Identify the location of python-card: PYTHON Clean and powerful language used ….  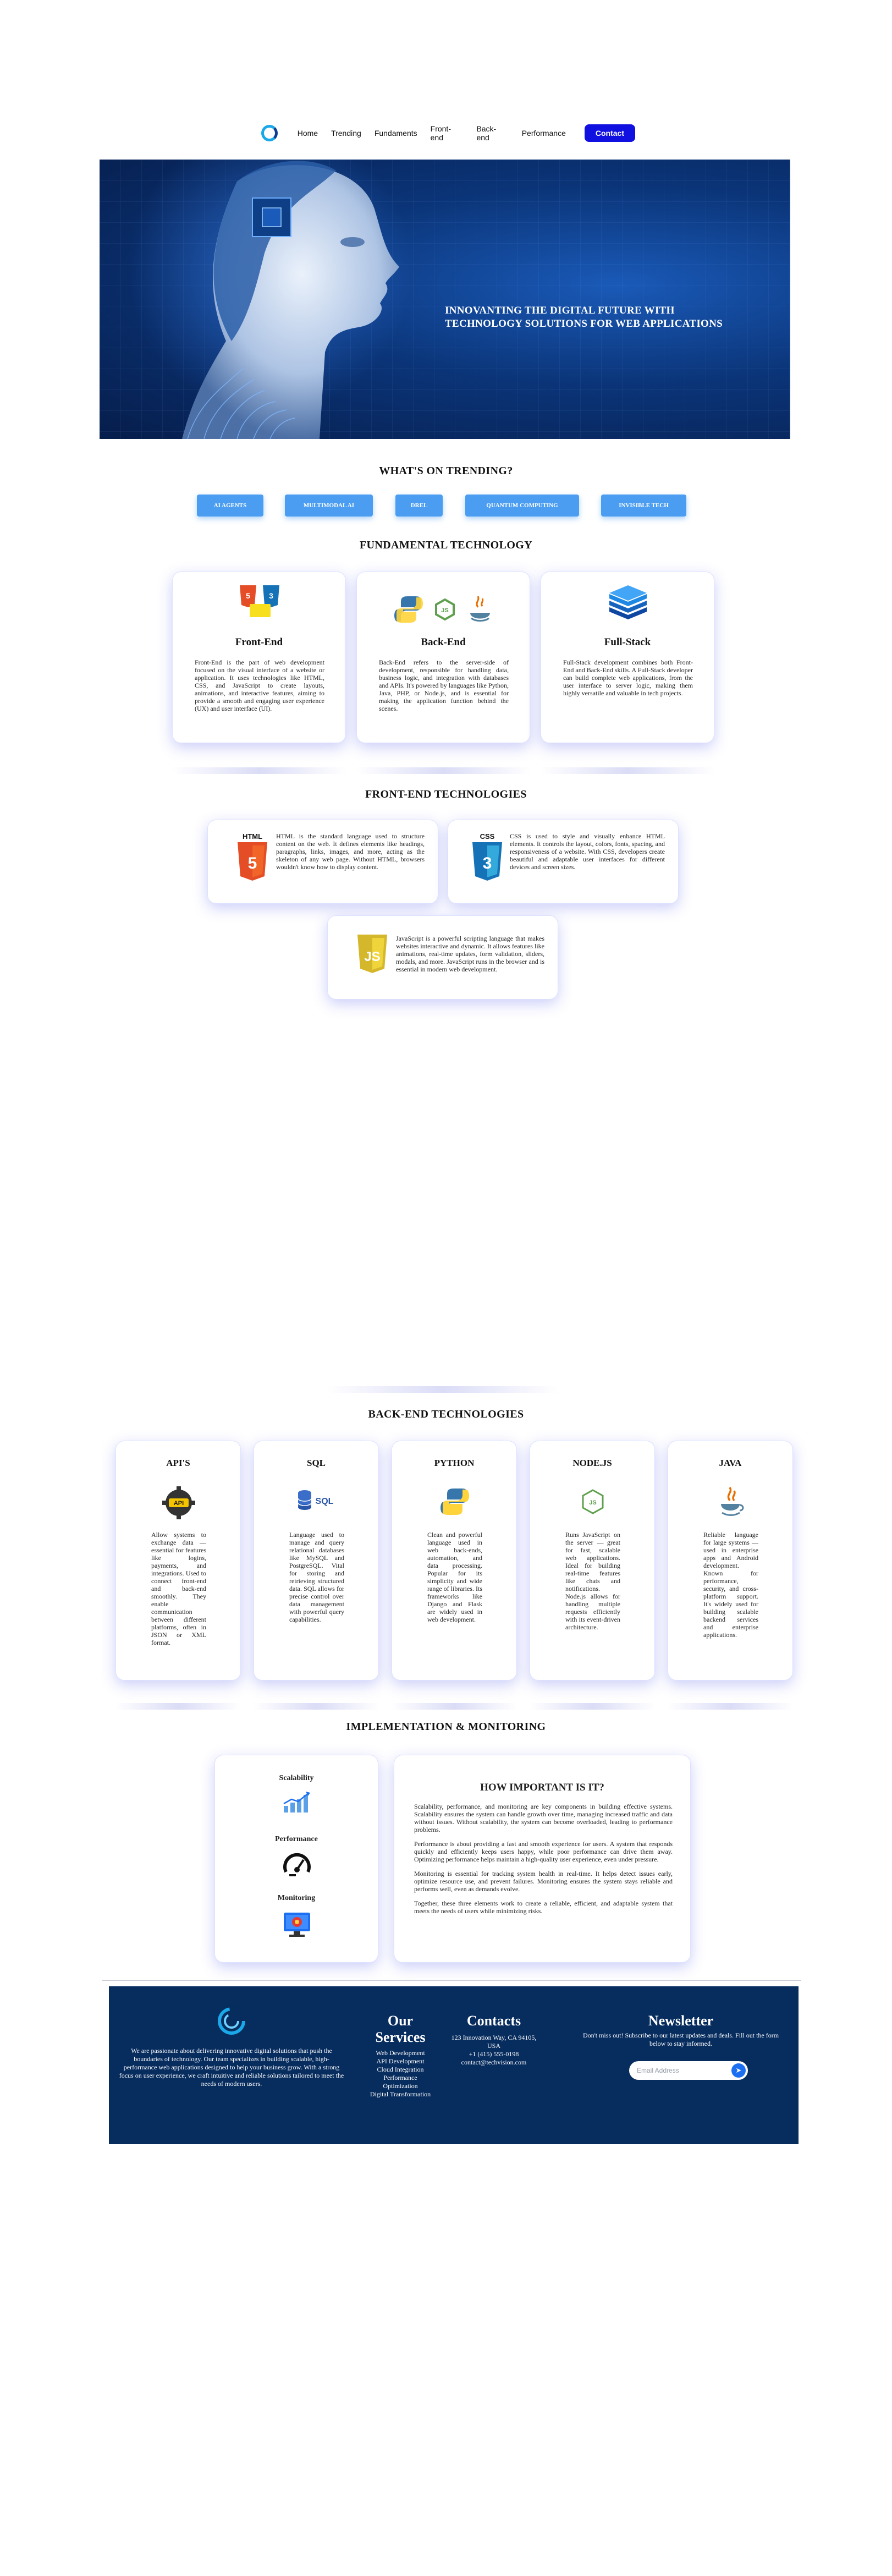
(454, 1560).